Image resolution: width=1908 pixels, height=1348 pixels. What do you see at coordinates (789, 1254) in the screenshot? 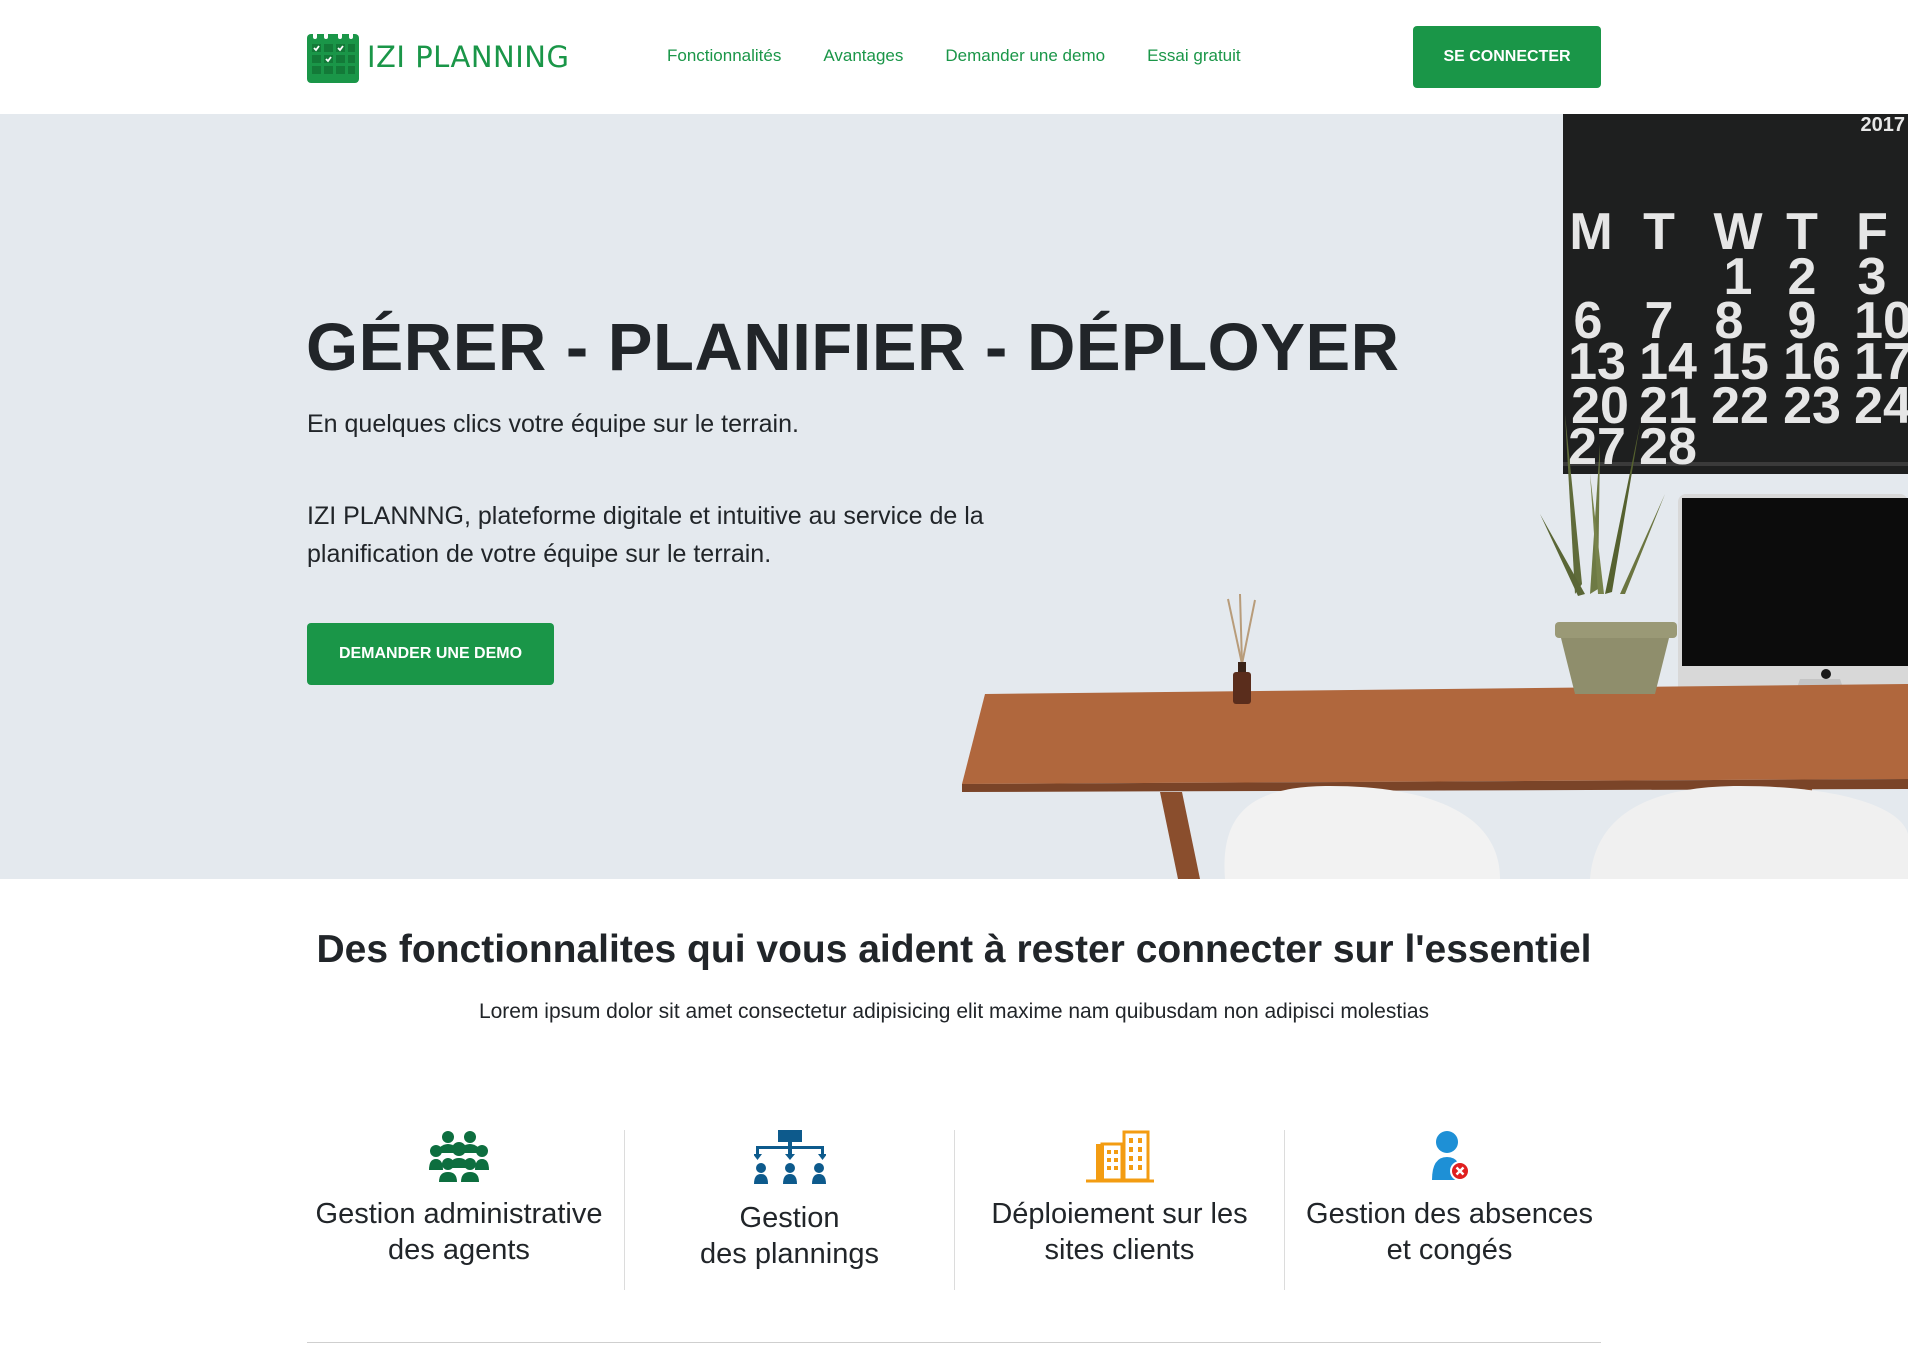
I see `feature-label-line2: des plannings` at bounding box center [789, 1254].